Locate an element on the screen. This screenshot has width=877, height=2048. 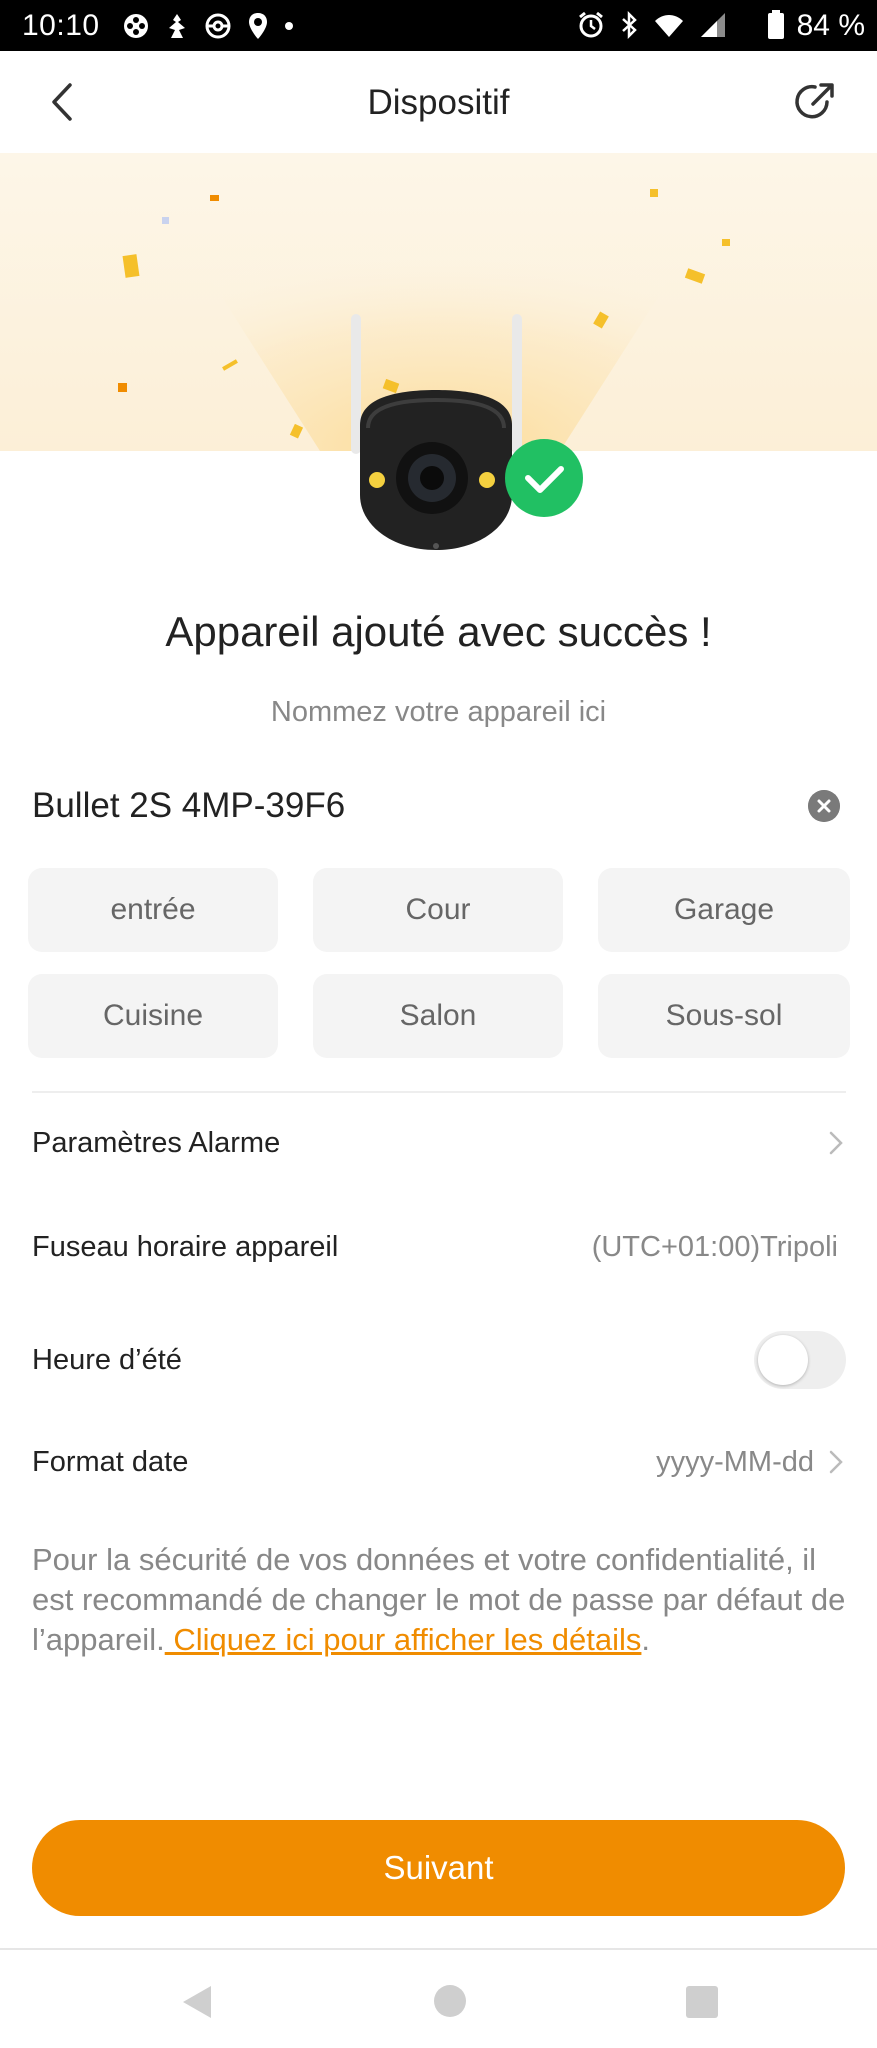
nav-back-icon is located at coordinates (197, 2002).